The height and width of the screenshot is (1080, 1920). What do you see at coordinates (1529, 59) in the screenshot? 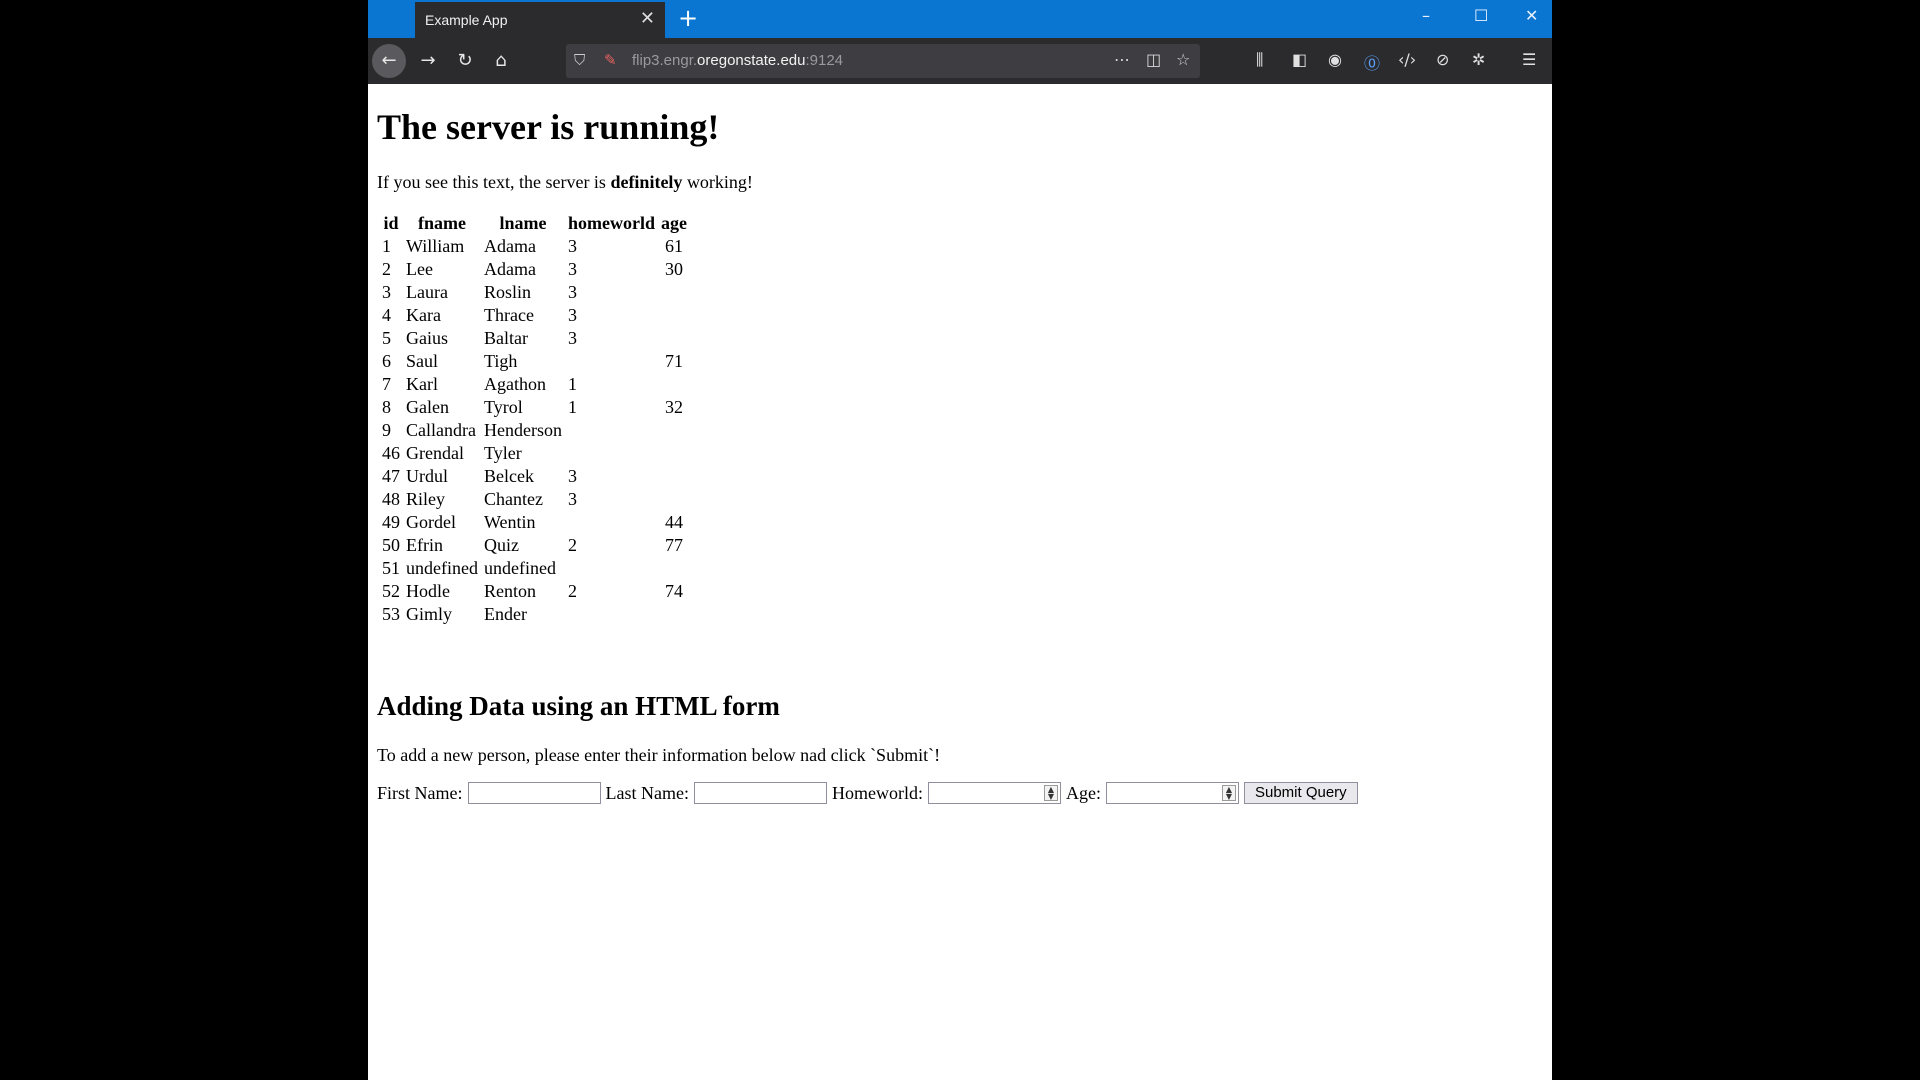
I see `hamburger-menu-icon: ☰` at bounding box center [1529, 59].